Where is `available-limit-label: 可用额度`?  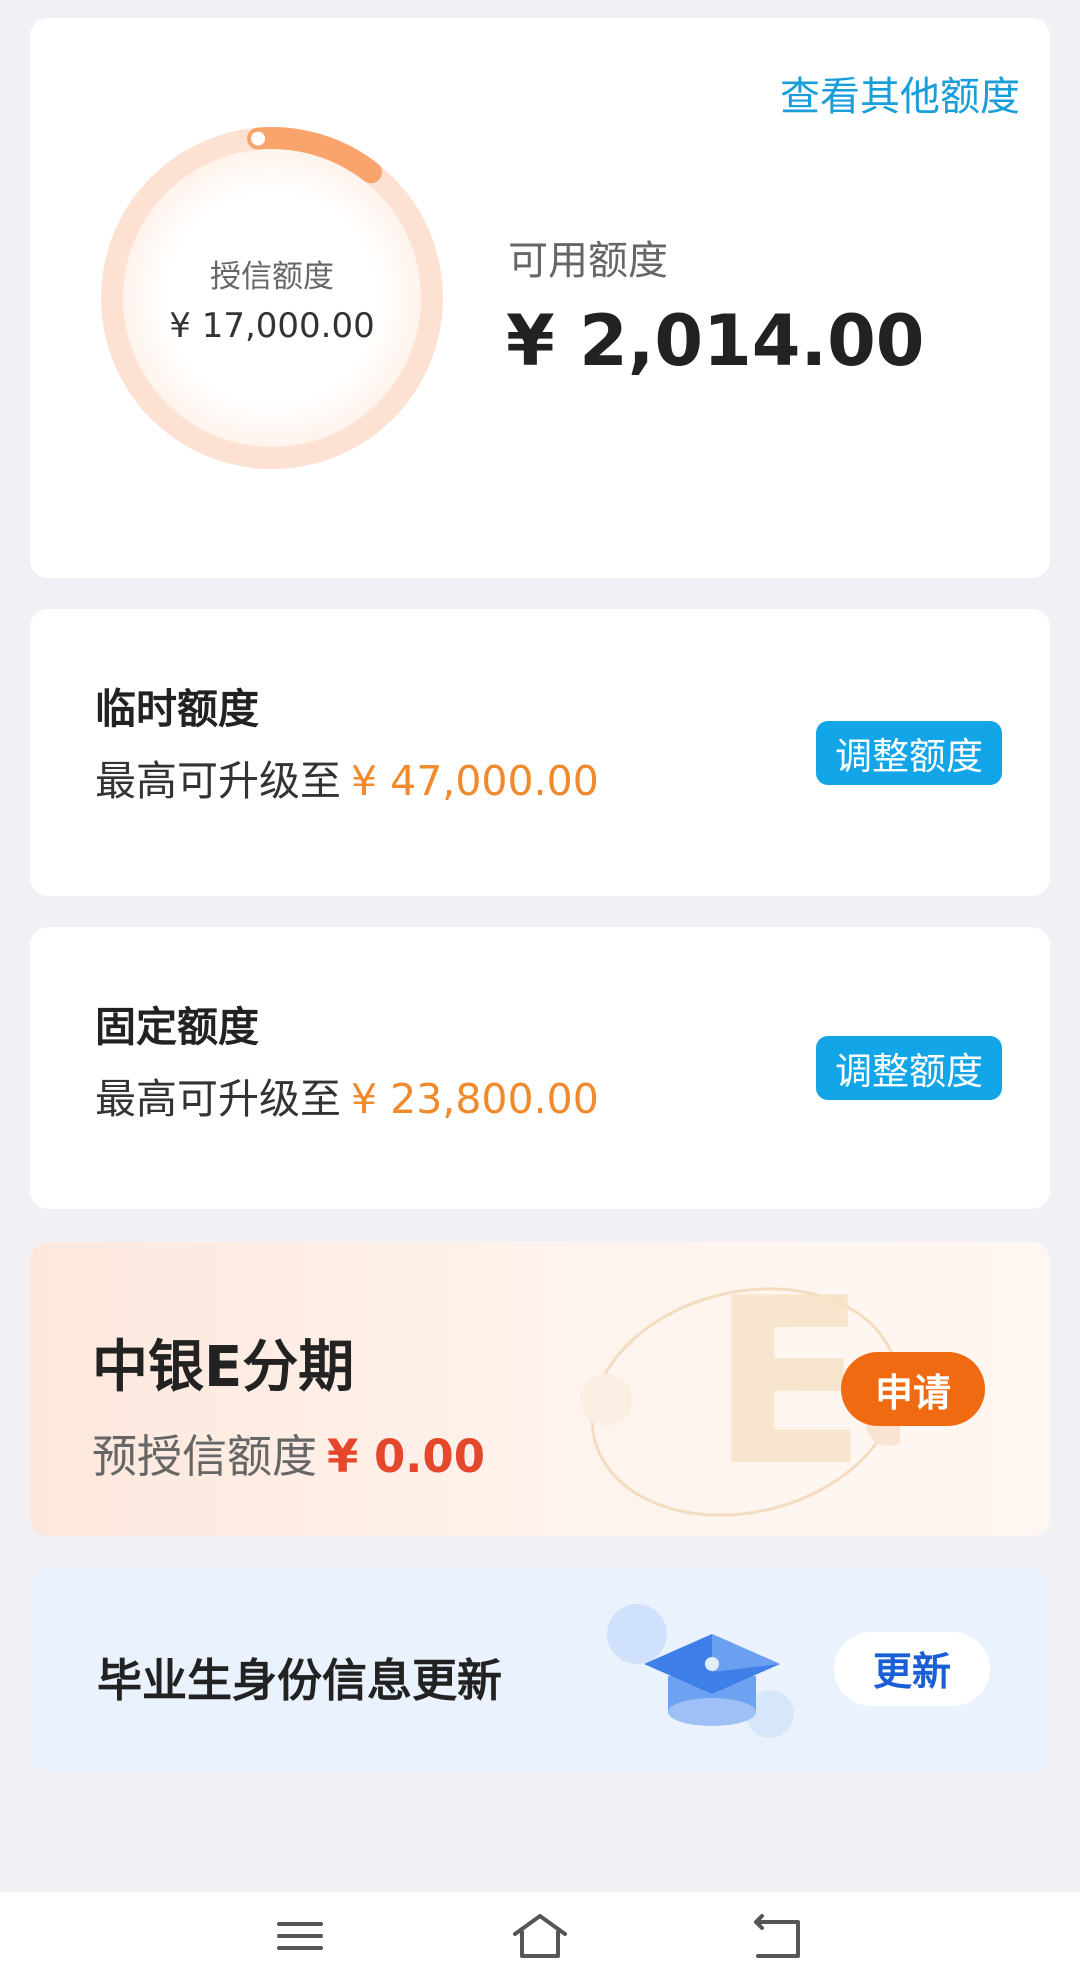
available-limit-label: 可用额度 is located at coordinates (588, 261).